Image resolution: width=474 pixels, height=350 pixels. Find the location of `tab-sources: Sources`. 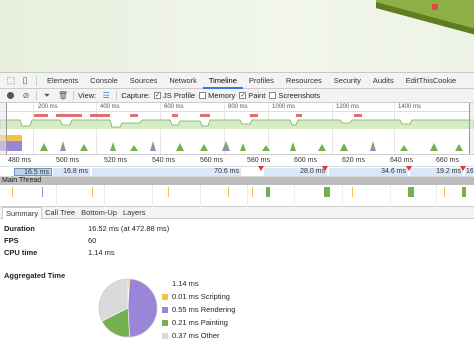

tab-sources: Sources is located at coordinates (144, 81).